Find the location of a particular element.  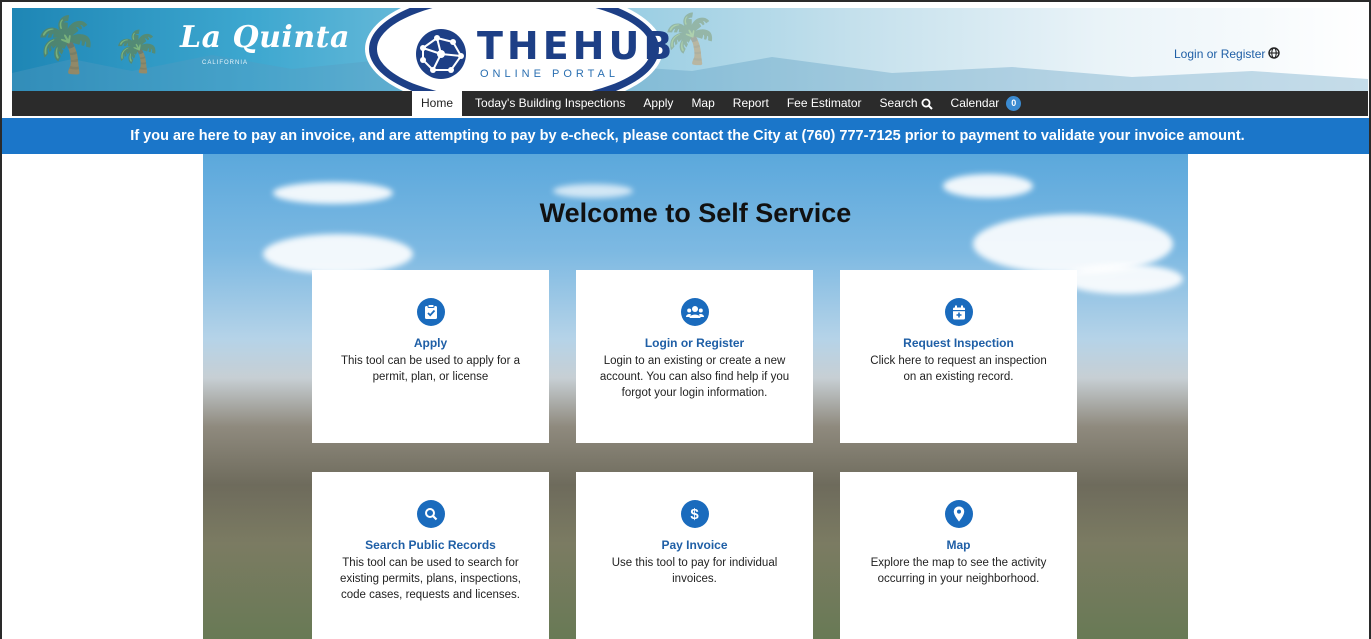

nav-calendar-label: Calendar is located at coordinates (975, 103).